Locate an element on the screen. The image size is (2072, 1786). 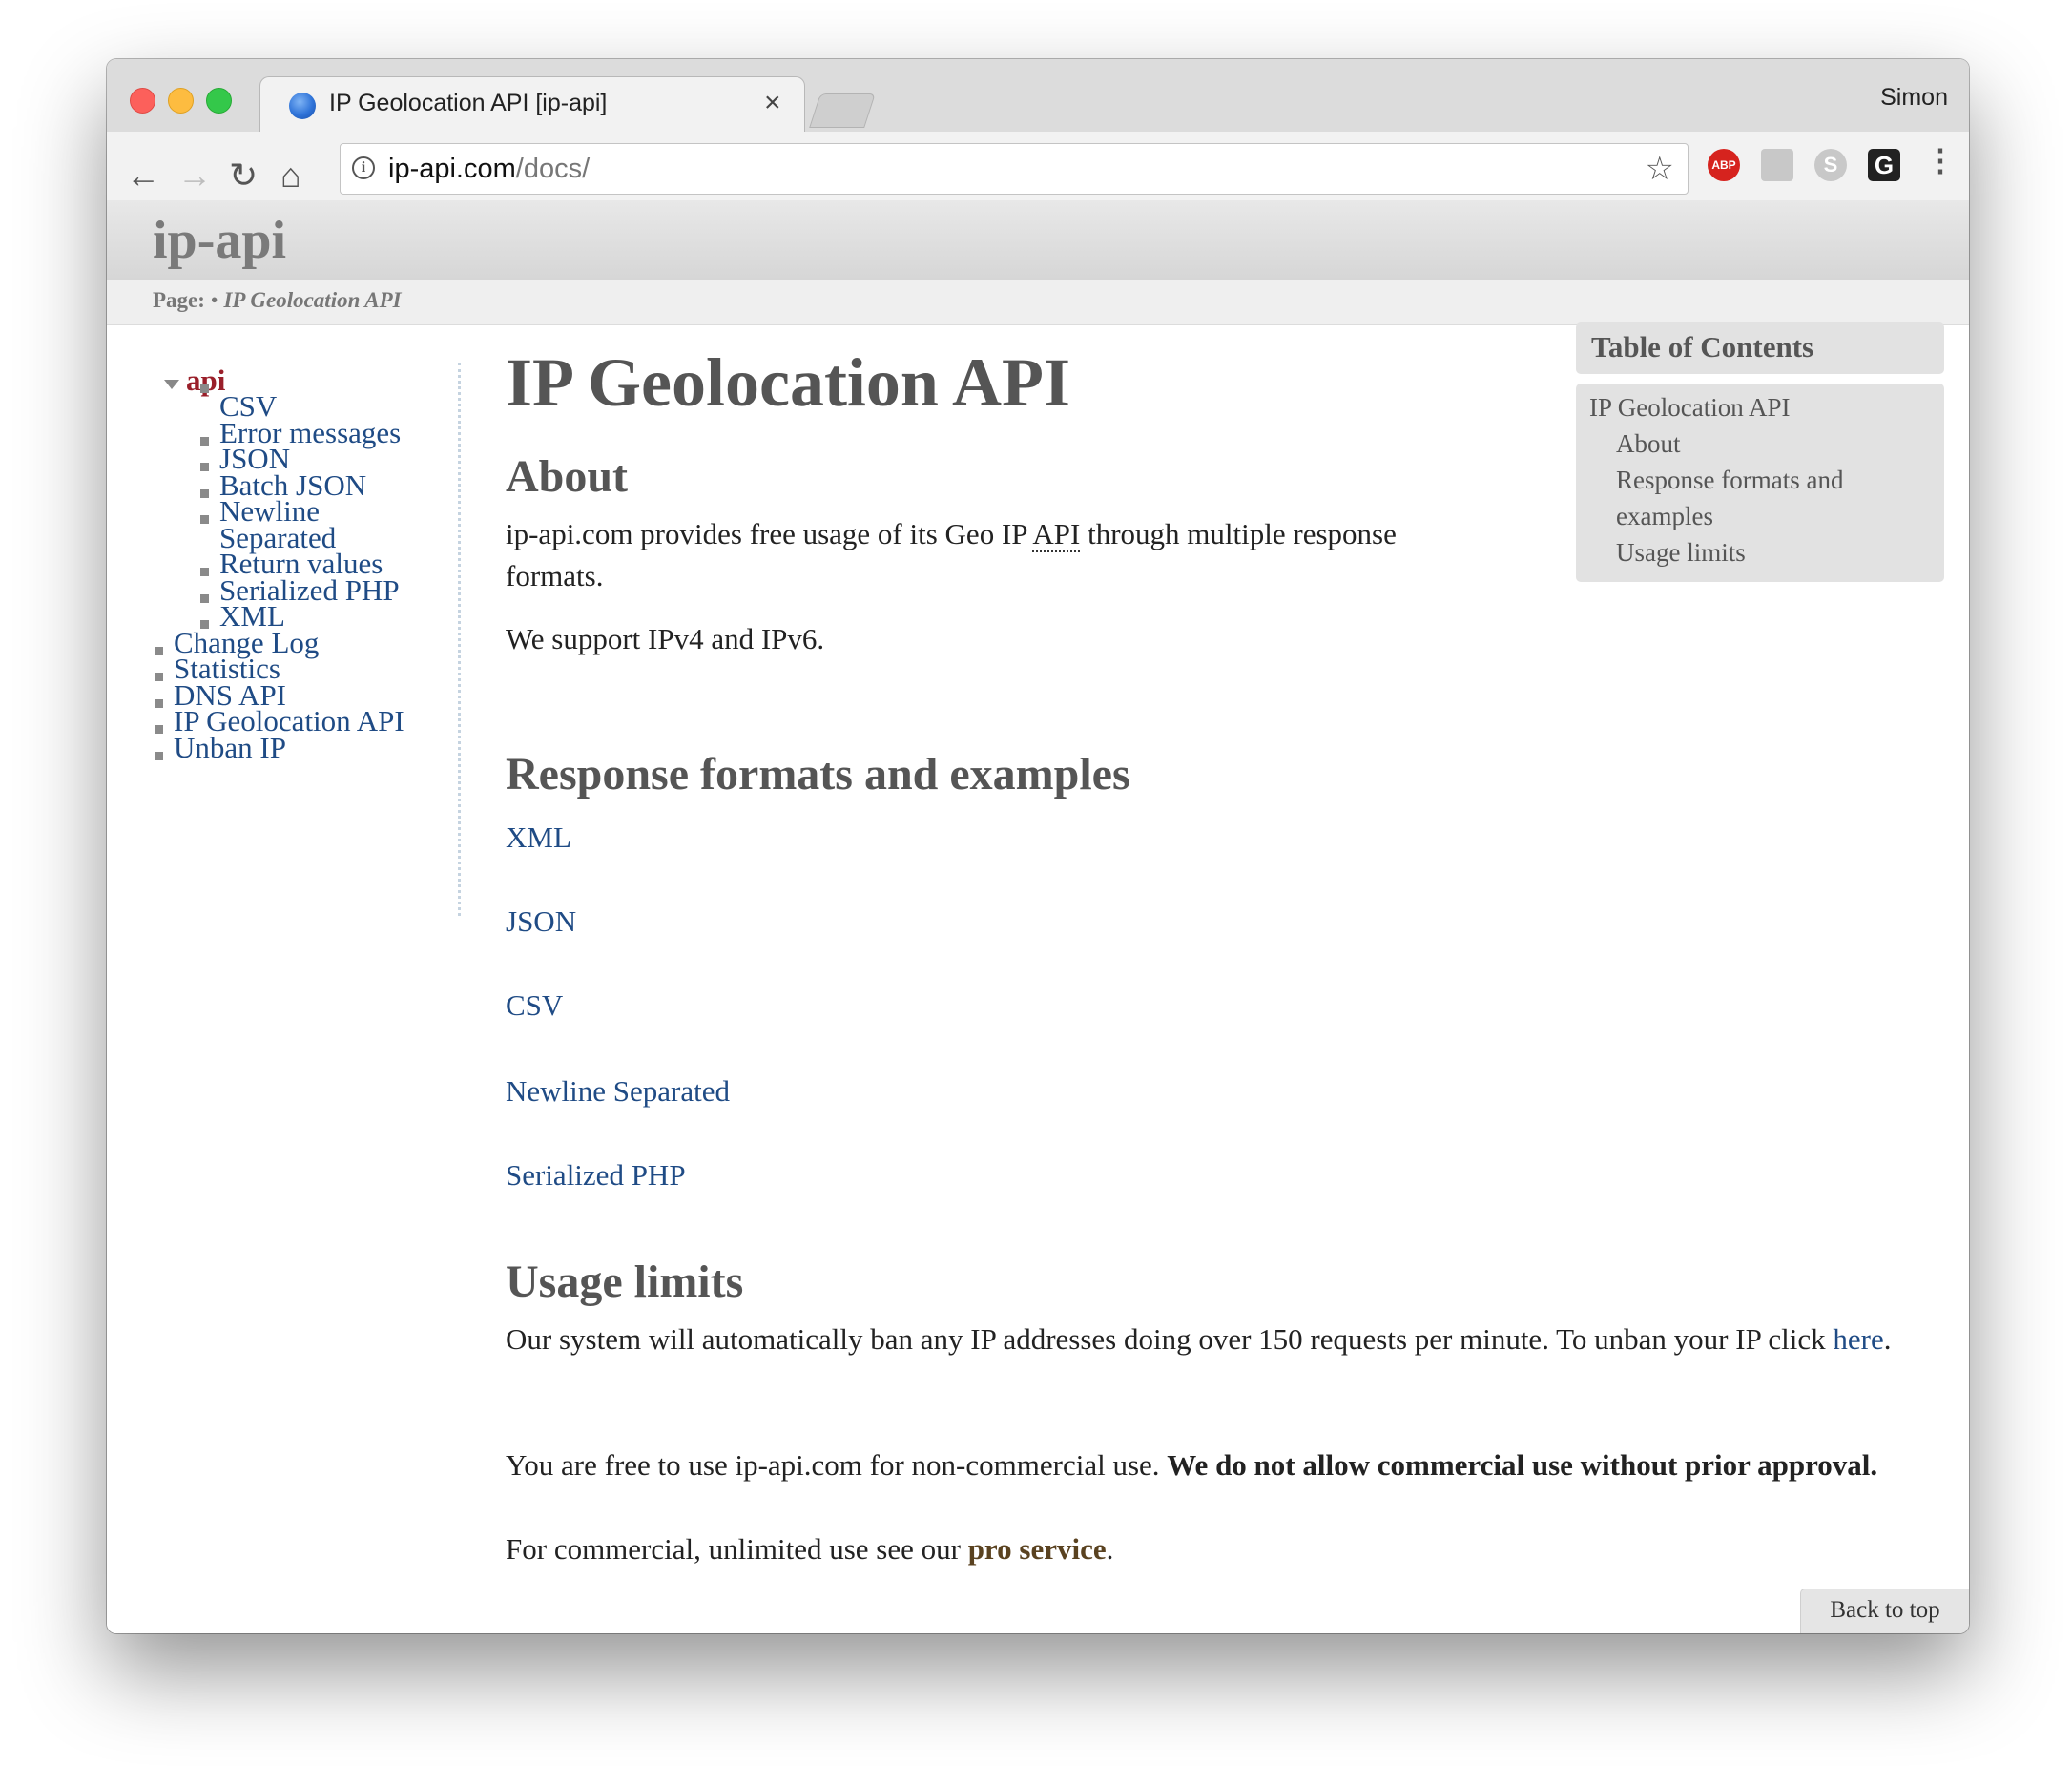
new-tab-button is located at coordinates (842, 110).